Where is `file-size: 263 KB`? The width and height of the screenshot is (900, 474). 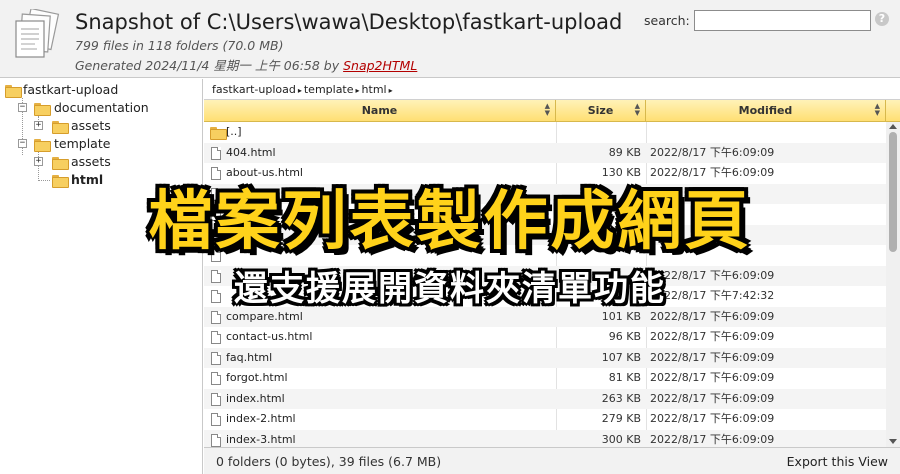 file-size: 263 KB is located at coordinates (621, 398).